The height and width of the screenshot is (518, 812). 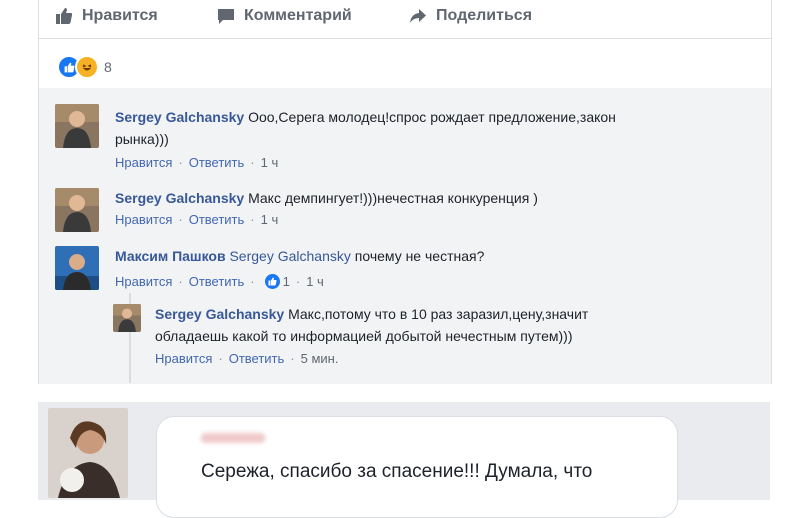 I want to click on like-action-label: Нравится, so click(x=120, y=15).